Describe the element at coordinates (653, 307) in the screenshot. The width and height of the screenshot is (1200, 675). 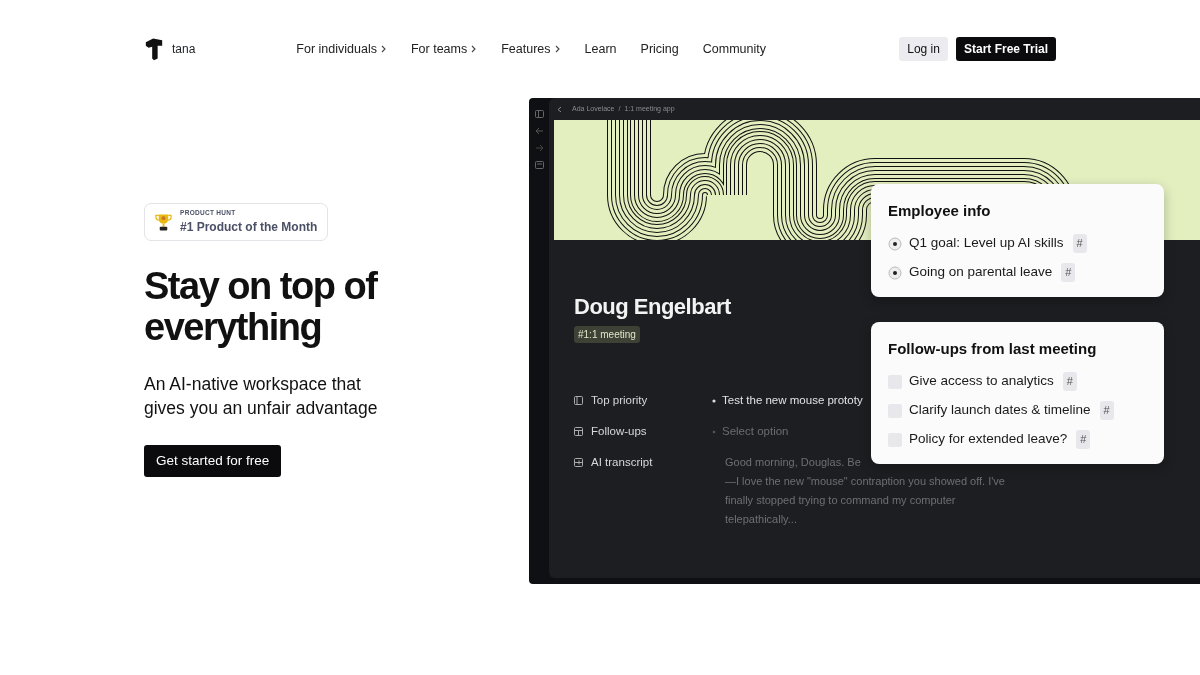
I see `page-title: Doug Engelbart` at that location.